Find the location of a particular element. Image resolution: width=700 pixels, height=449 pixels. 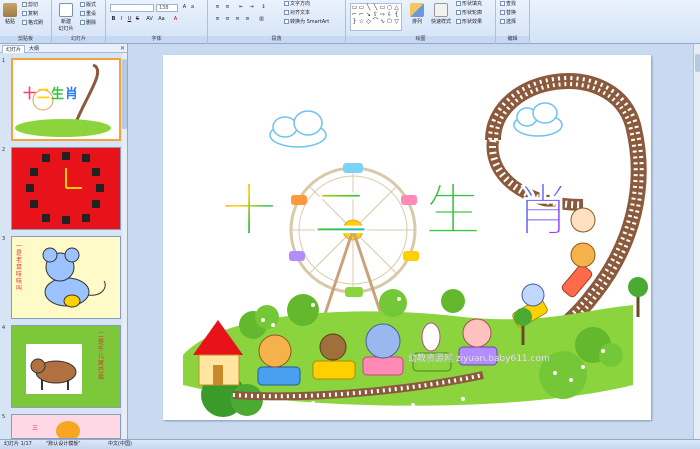

align-left-button: ≡ is located at coordinates (217, 19).